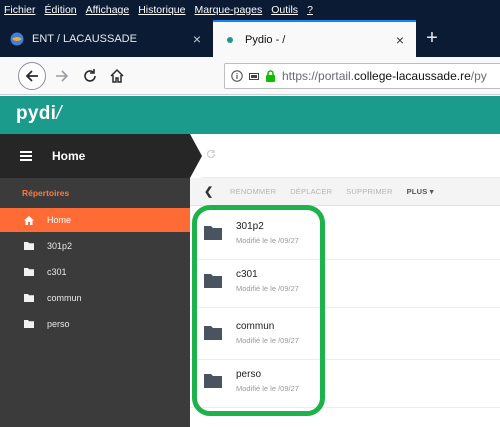 This screenshot has height=427, width=500. I want to click on tab-strip: ENT / LACAUSSADE × Pydio - / × +, so click(250, 38).